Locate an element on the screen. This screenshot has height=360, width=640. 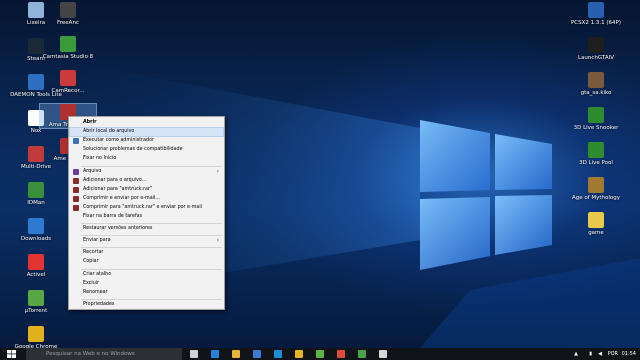
volume-icon: ◀ is located at coordinates (600, 354).